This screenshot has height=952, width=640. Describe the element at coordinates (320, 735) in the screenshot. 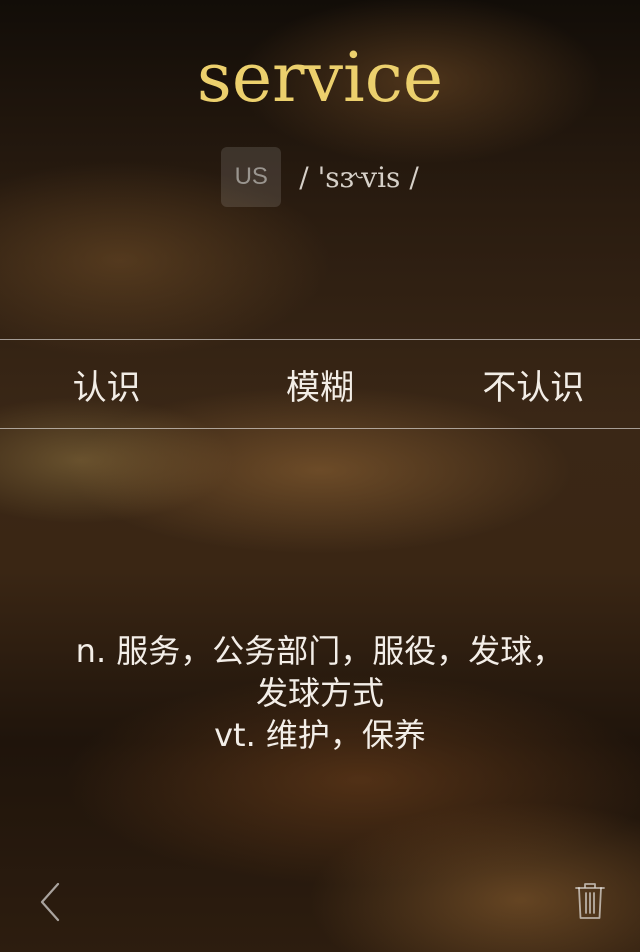

I see `definition-line: vt. 维护，保养` at that location.